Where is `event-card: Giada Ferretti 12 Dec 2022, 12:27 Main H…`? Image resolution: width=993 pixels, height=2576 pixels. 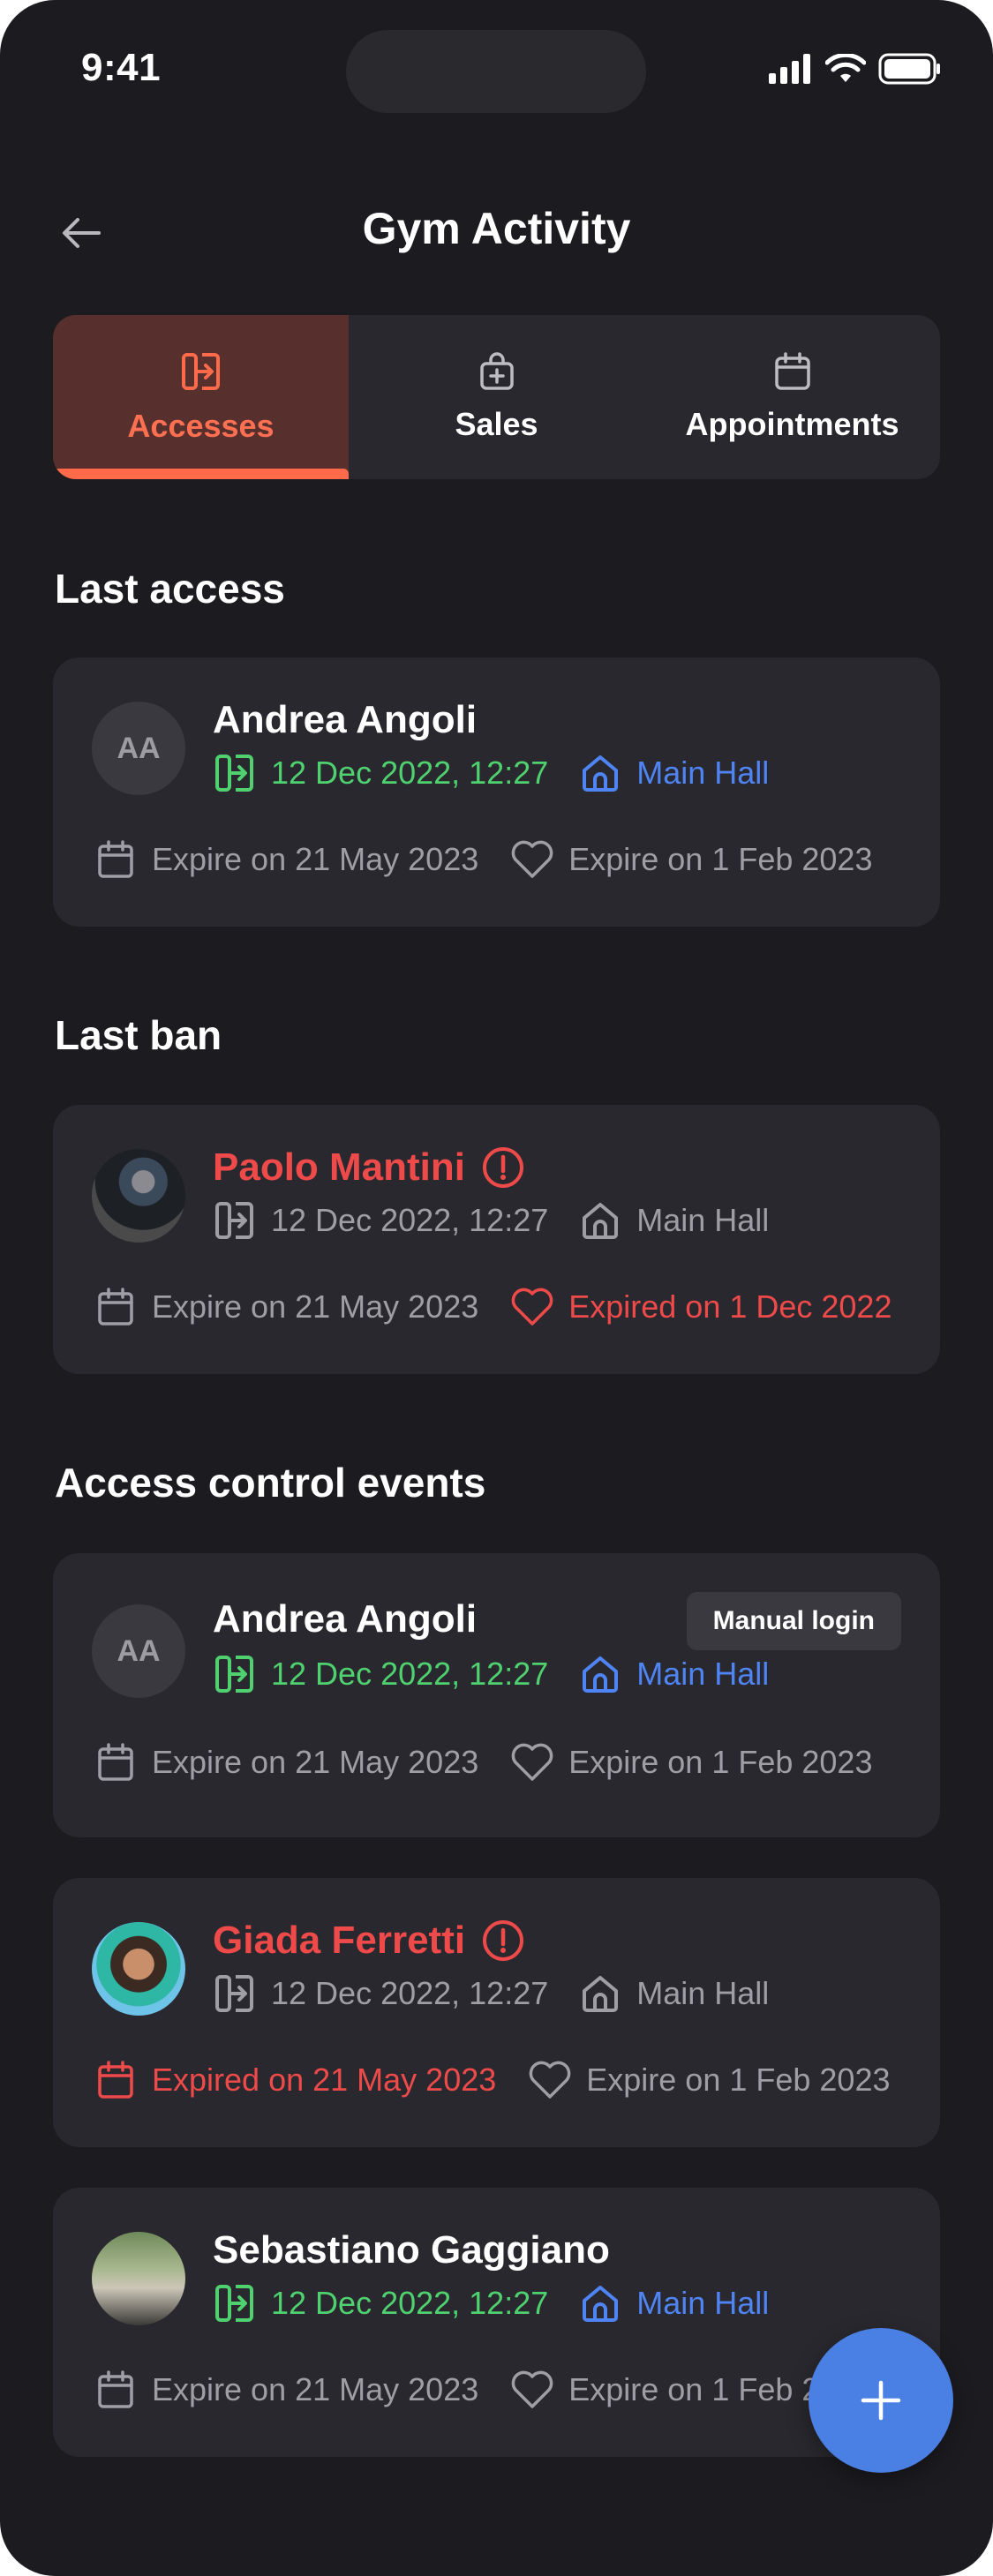
event-card: Giada Ferretti 12 Dec 2022, 12:27 Main H… is located at coordinates (496, 2012).